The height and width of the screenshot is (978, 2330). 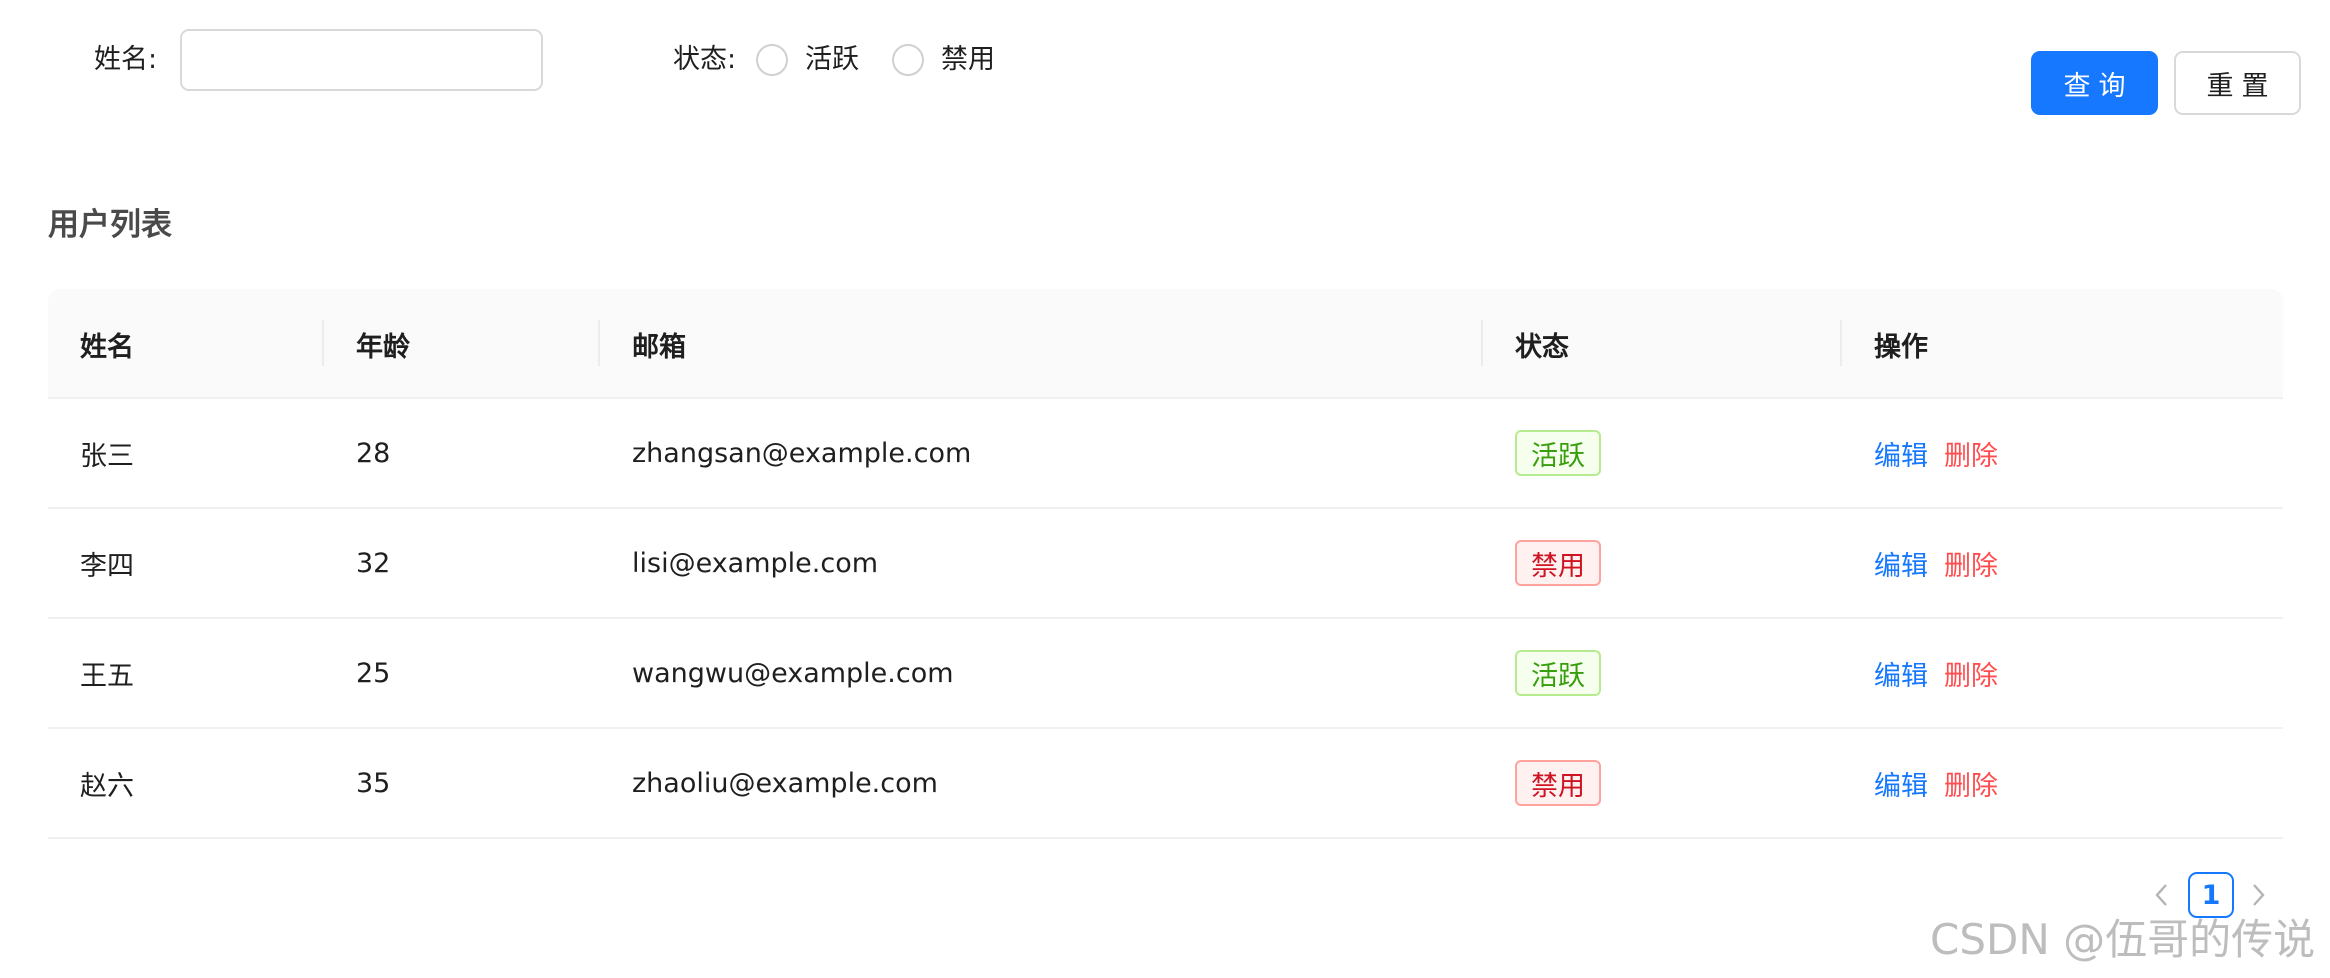 What do you see at coordinates (373, 783) in the screenshot?
I see `cell-age: 35` at bounding box center [373, 783].